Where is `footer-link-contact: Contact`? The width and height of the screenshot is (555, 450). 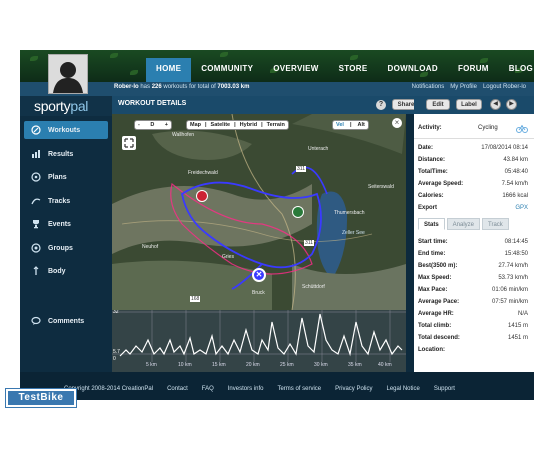
footer-link-contact: Contact is located at coordinates (177, 389).